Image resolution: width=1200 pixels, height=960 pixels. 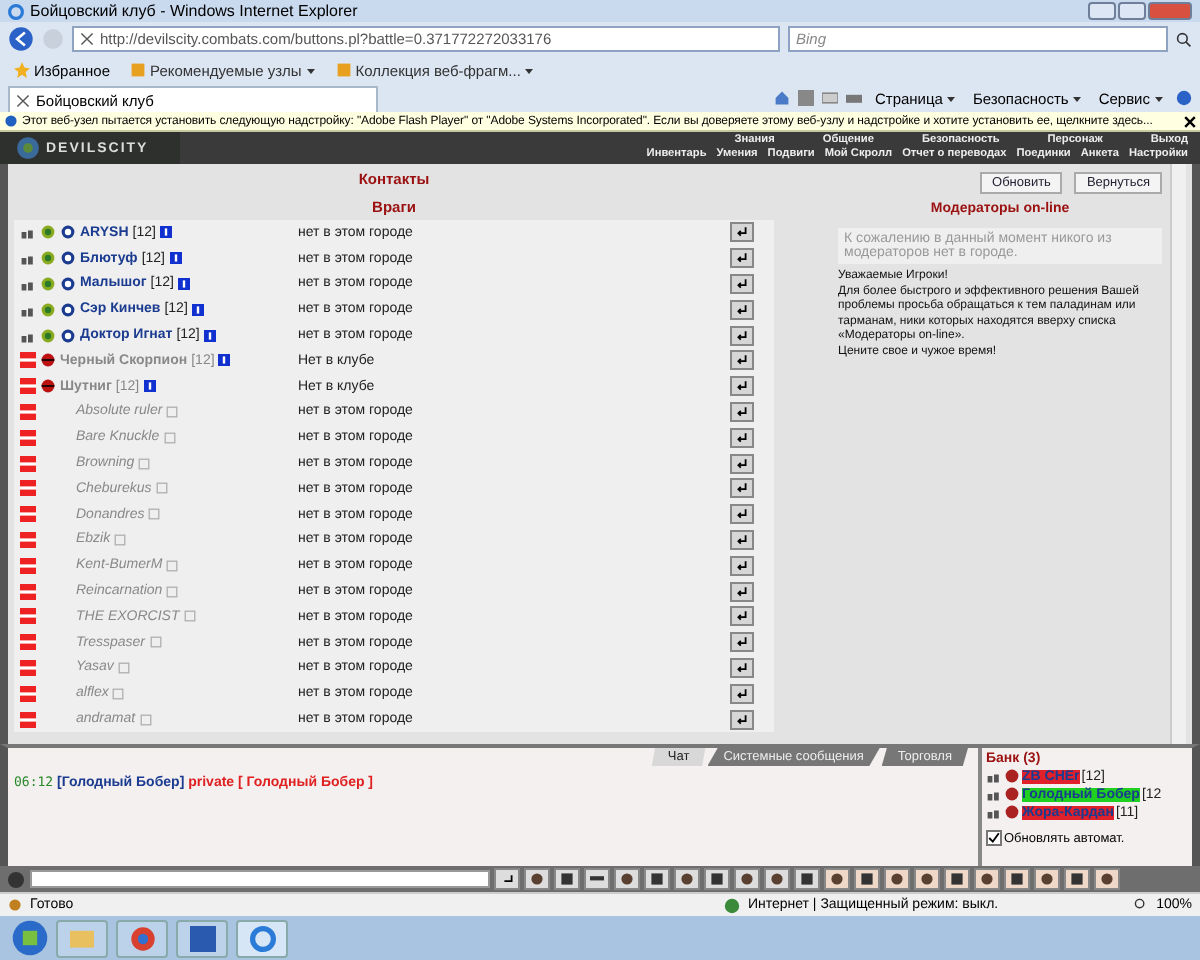 I want to click on window-title: Бойцовский клуб - Windows Internet Explorer, so click(x=194, y=11).